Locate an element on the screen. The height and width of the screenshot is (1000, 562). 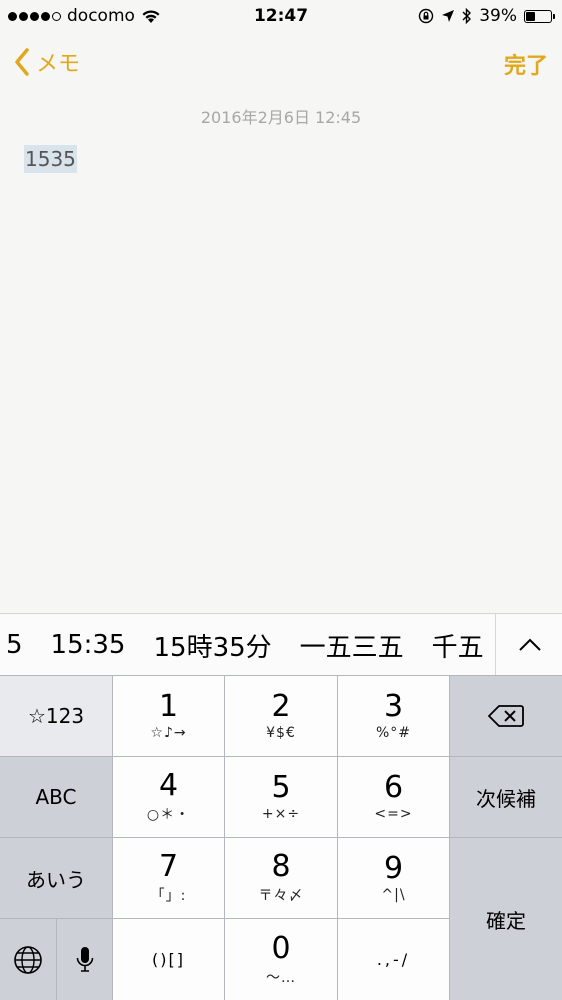
note-text-area: 1535 is located at coordinates (50, 159).